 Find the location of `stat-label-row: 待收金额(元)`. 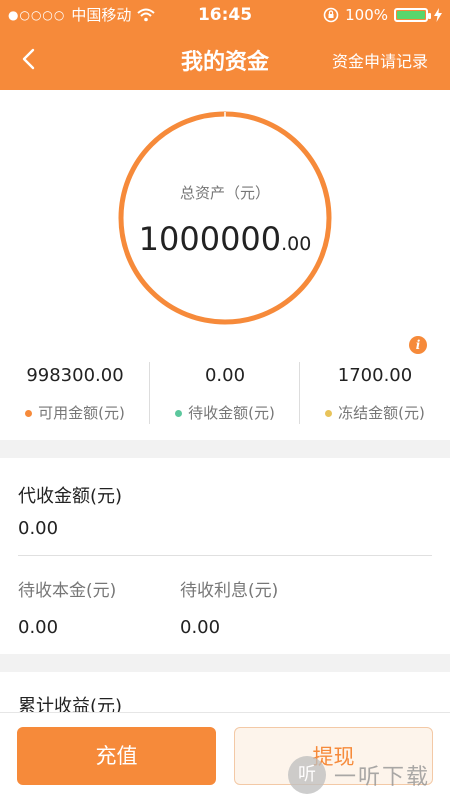

stat-label-row: 待收金额(元) is located at coordinates (225, 412).